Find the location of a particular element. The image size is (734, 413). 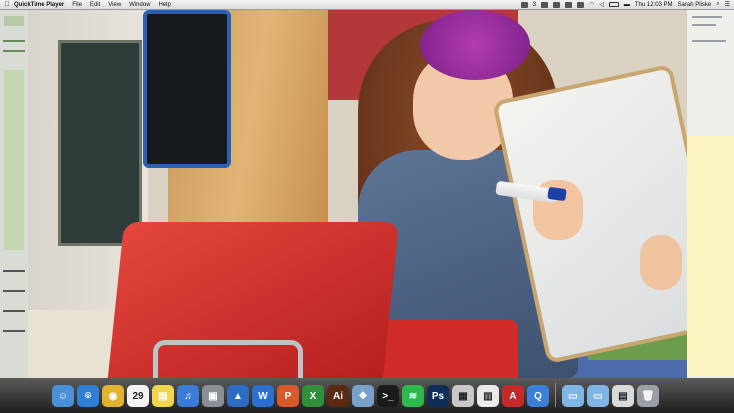

stickies-icon: ▤ is located at coordinates (163, 396).